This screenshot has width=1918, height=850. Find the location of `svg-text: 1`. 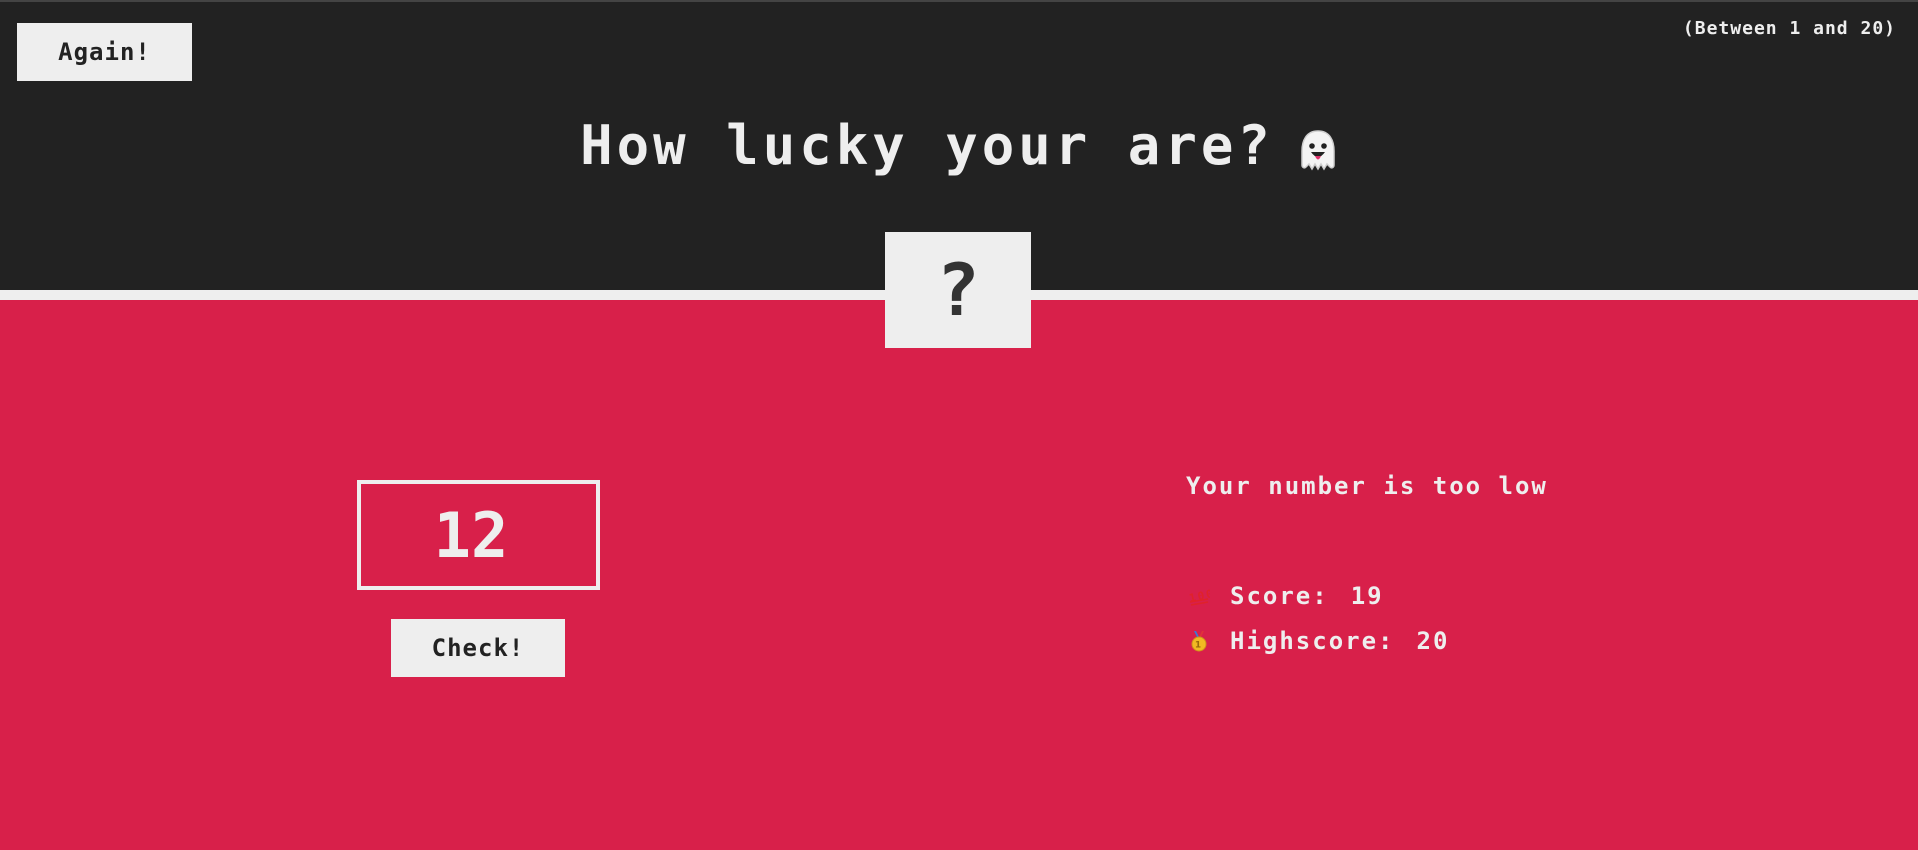

svg-text: 1 is located at coordinates (1199, 646).